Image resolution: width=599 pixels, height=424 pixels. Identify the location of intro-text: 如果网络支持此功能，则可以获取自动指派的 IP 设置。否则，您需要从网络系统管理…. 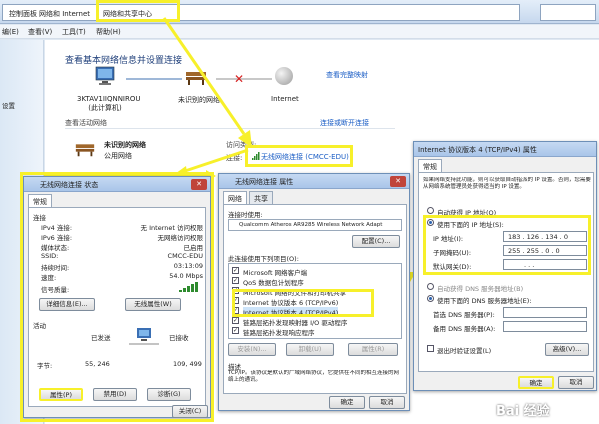
(507, 183).